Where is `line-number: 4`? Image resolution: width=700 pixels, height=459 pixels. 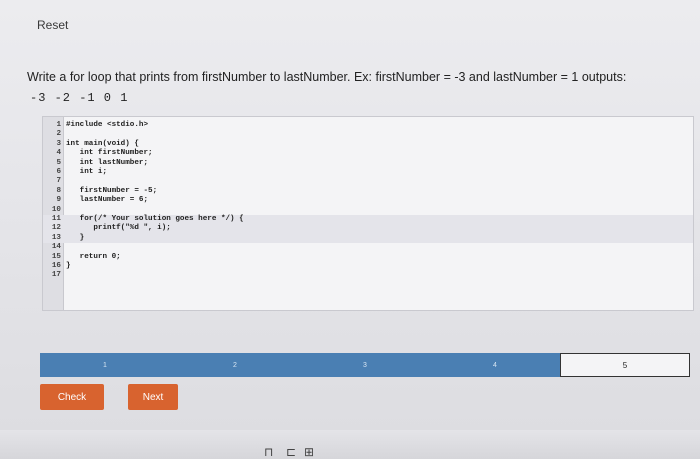 line-number: 4 is located at coordinates (58, 153).